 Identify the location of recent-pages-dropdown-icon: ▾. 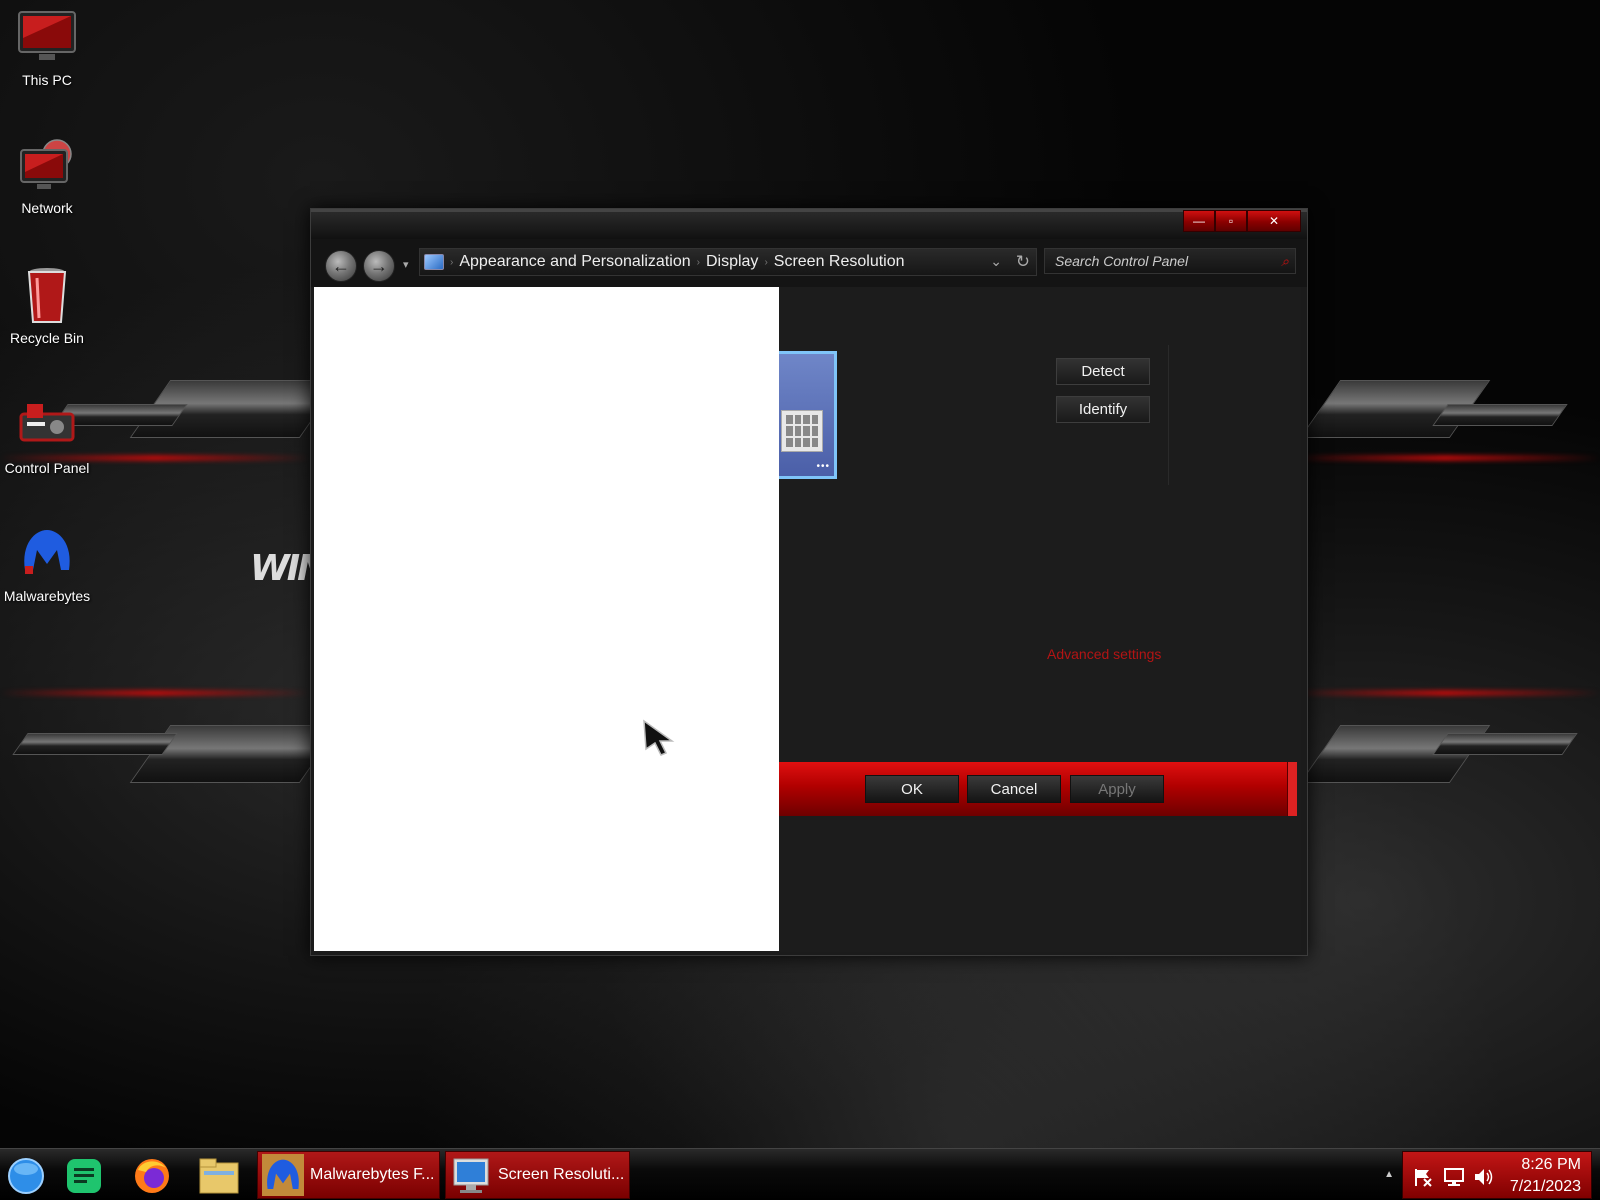
(406, 264).